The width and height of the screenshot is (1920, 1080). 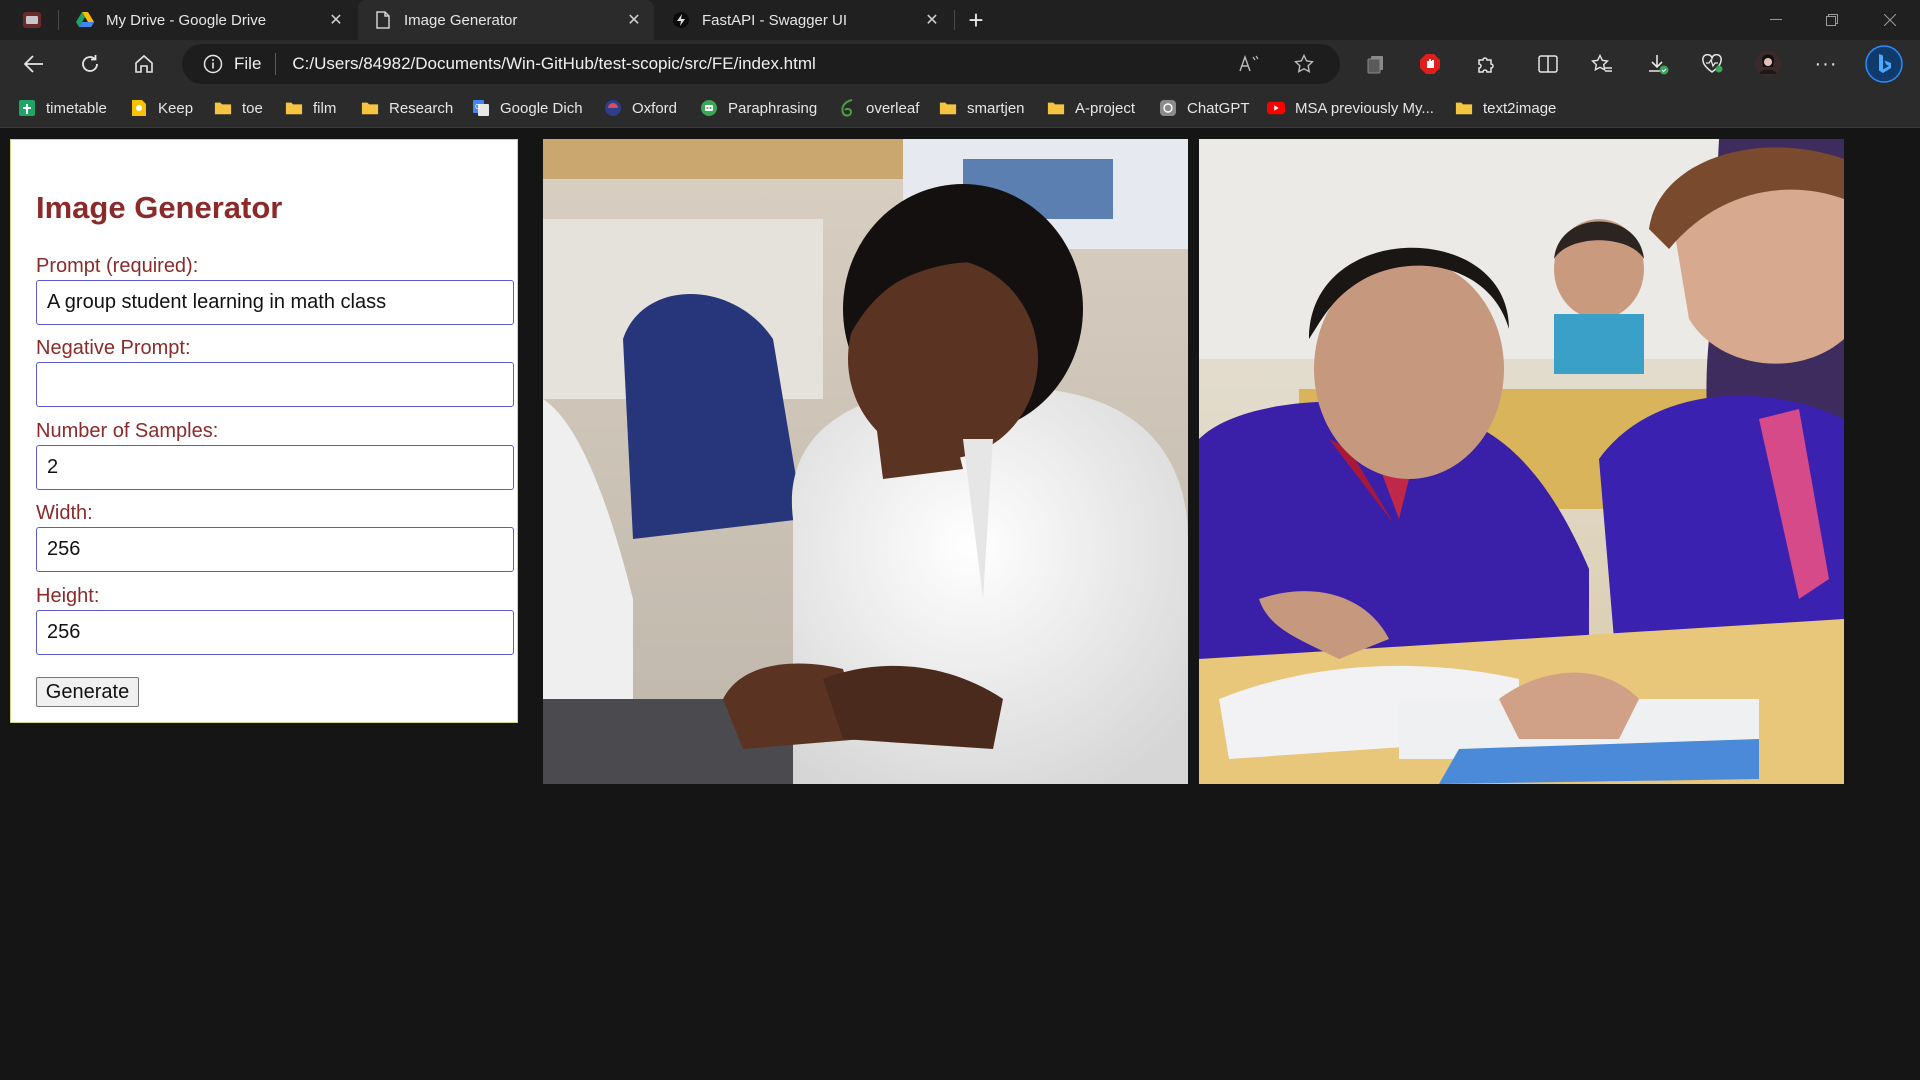 What do you see at coordinates (325, 108) in the screenshot?
I see `bookmark-label: film` at bounding box center [325, 108].